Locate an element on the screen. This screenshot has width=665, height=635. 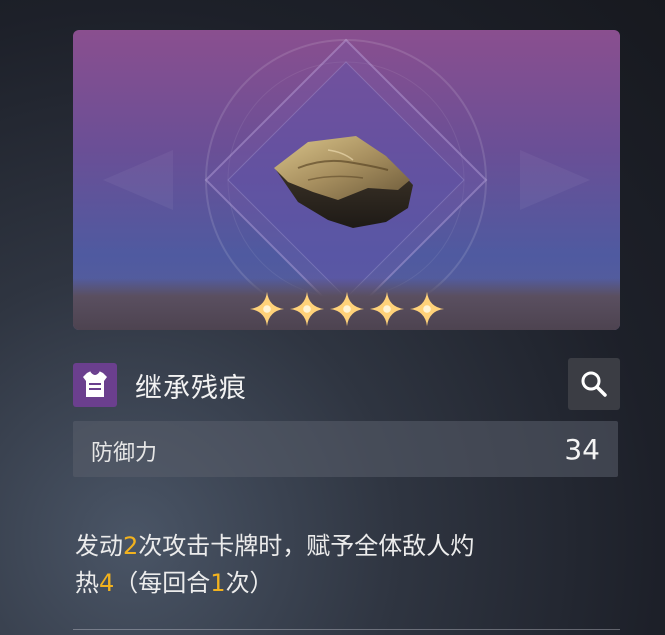
stone-fragment-icon is located at coordinates (343, 182).